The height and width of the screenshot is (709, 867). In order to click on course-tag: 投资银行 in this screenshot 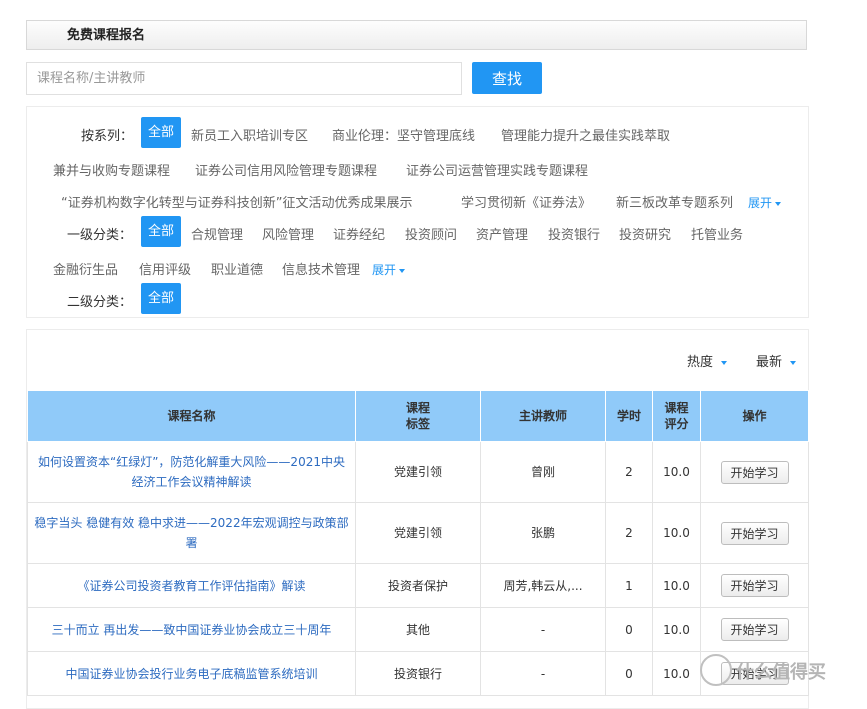, I will do `click(418, 673)`.